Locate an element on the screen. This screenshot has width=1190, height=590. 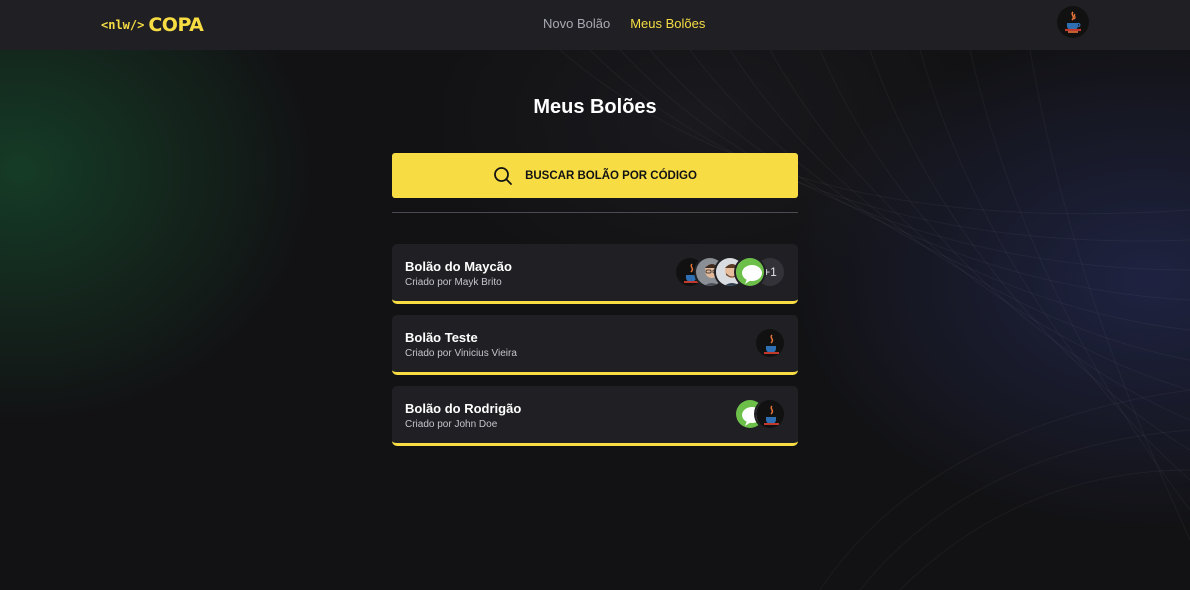
main-nav: Novo Bolão Meus Bolões is located at coordinates (624, 23).